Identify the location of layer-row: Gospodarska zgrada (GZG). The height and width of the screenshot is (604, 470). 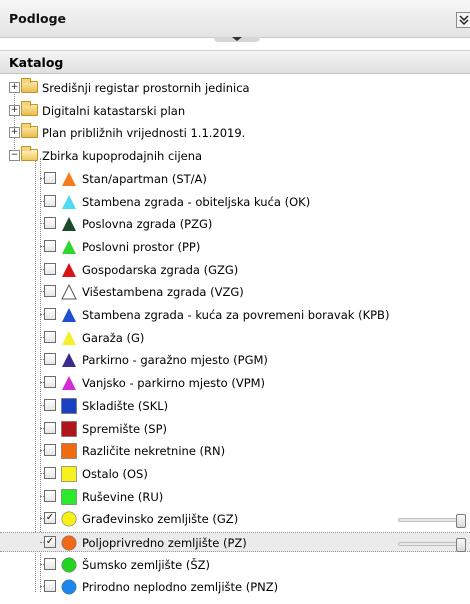
(235, 270).